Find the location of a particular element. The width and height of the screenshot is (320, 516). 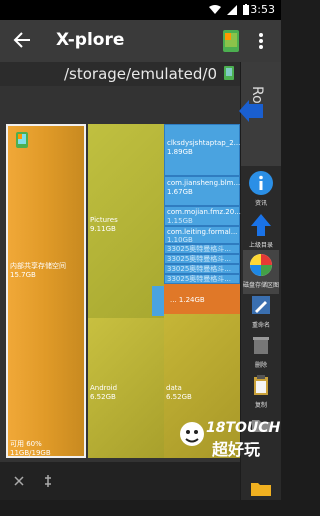

wifi-icon is located at coordinates (215, 9).